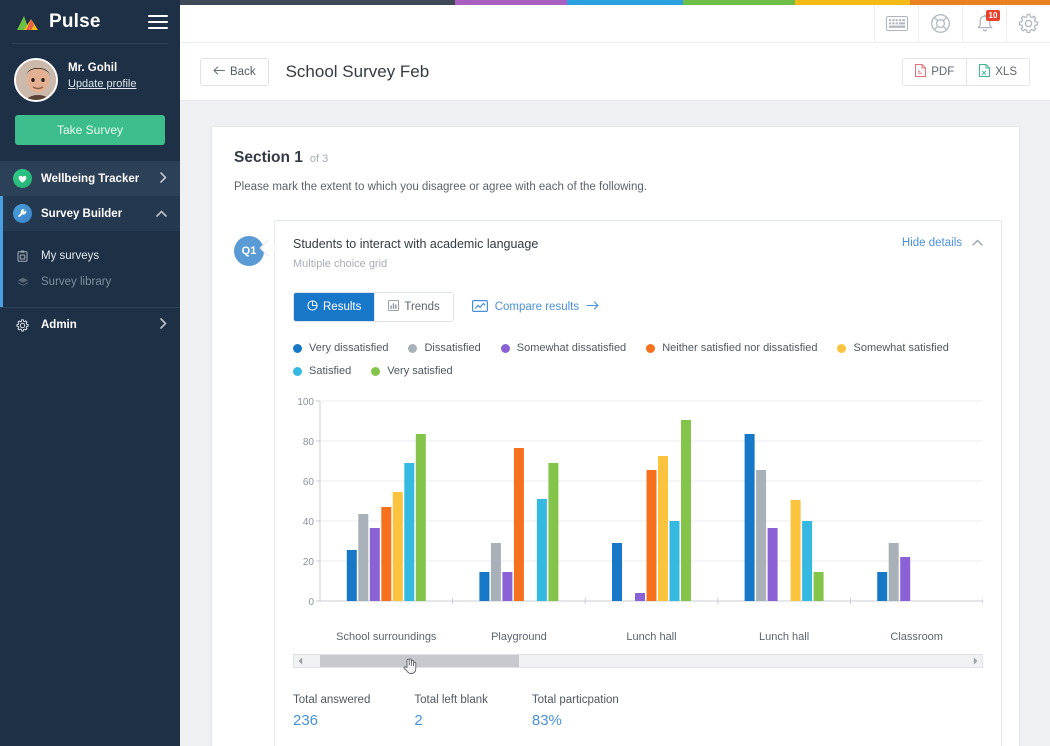 The width and height of the screenshot is (1050, 746). Describe the element at coordinates (90, 282) in the screenshot. I see `sidebar-item-survey-library: Survey library` at that location.